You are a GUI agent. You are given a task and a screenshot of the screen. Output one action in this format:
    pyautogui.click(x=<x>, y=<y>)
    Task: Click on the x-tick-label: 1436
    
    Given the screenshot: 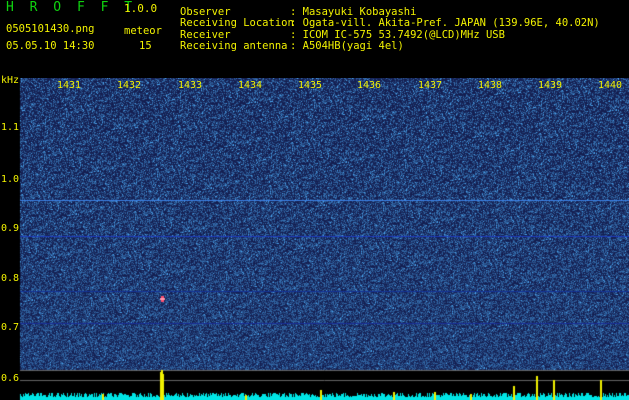 What is the action you would take?
    pyautogui.click(x=369, y=85)
    